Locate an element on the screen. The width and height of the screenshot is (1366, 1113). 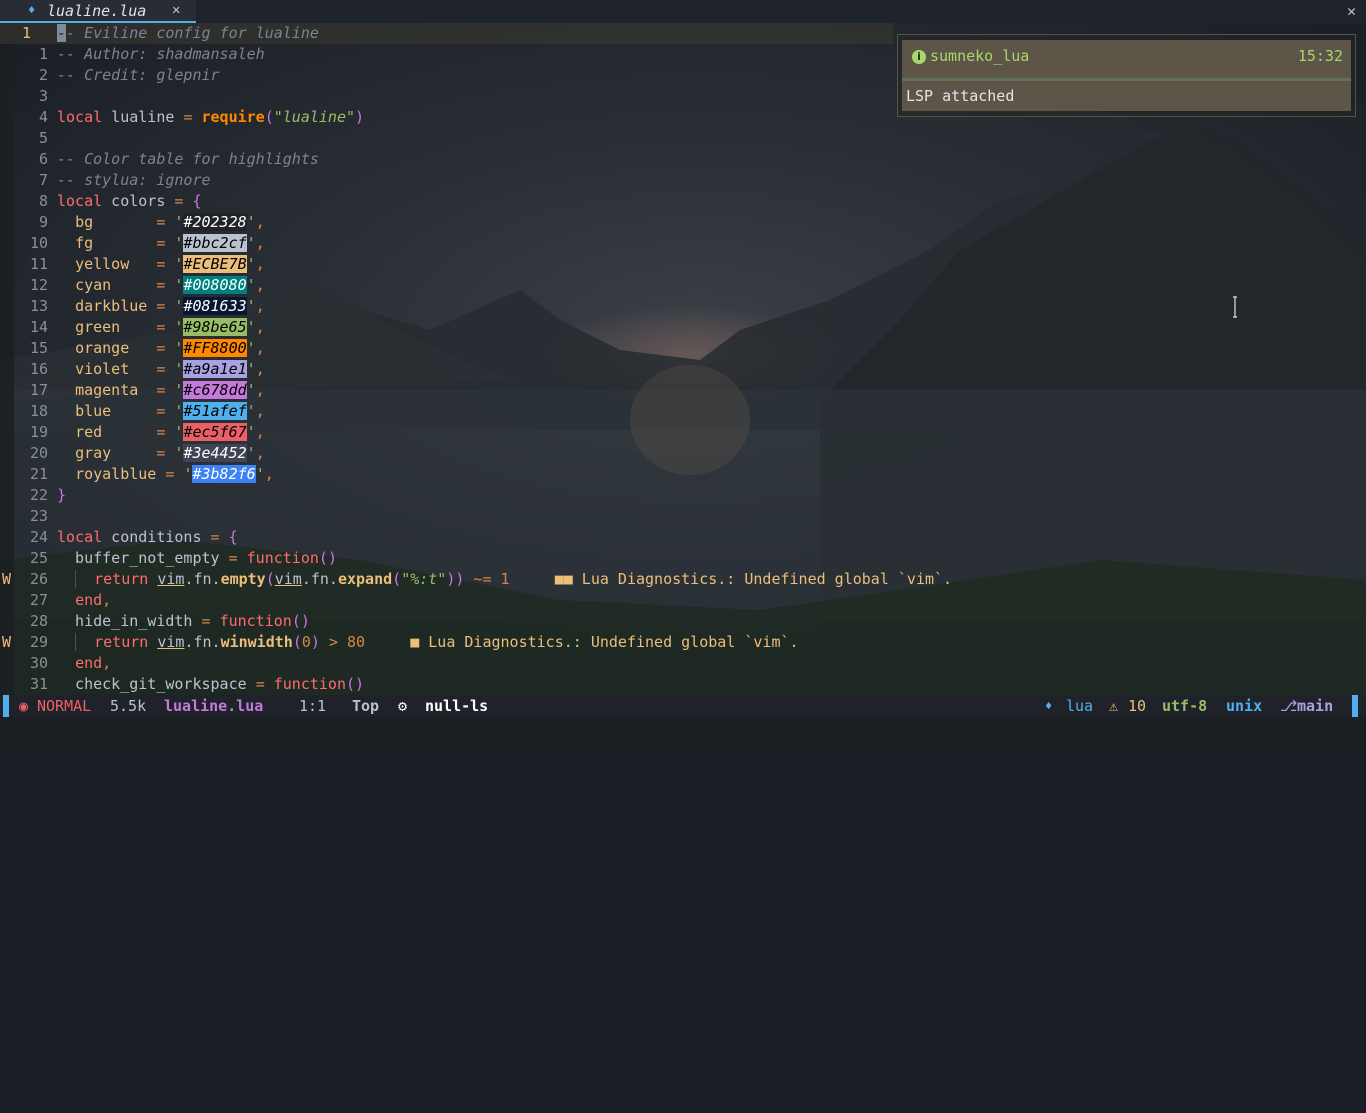
line-number: 3 is located at coordinates (43, 96).